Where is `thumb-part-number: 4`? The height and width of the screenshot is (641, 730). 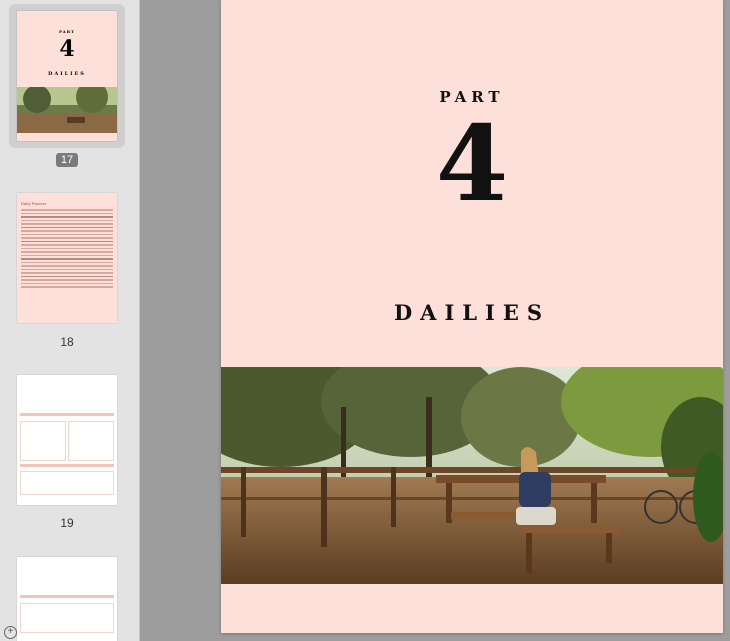
thumb-part-number: 4 is located at coordinates (67, 49).